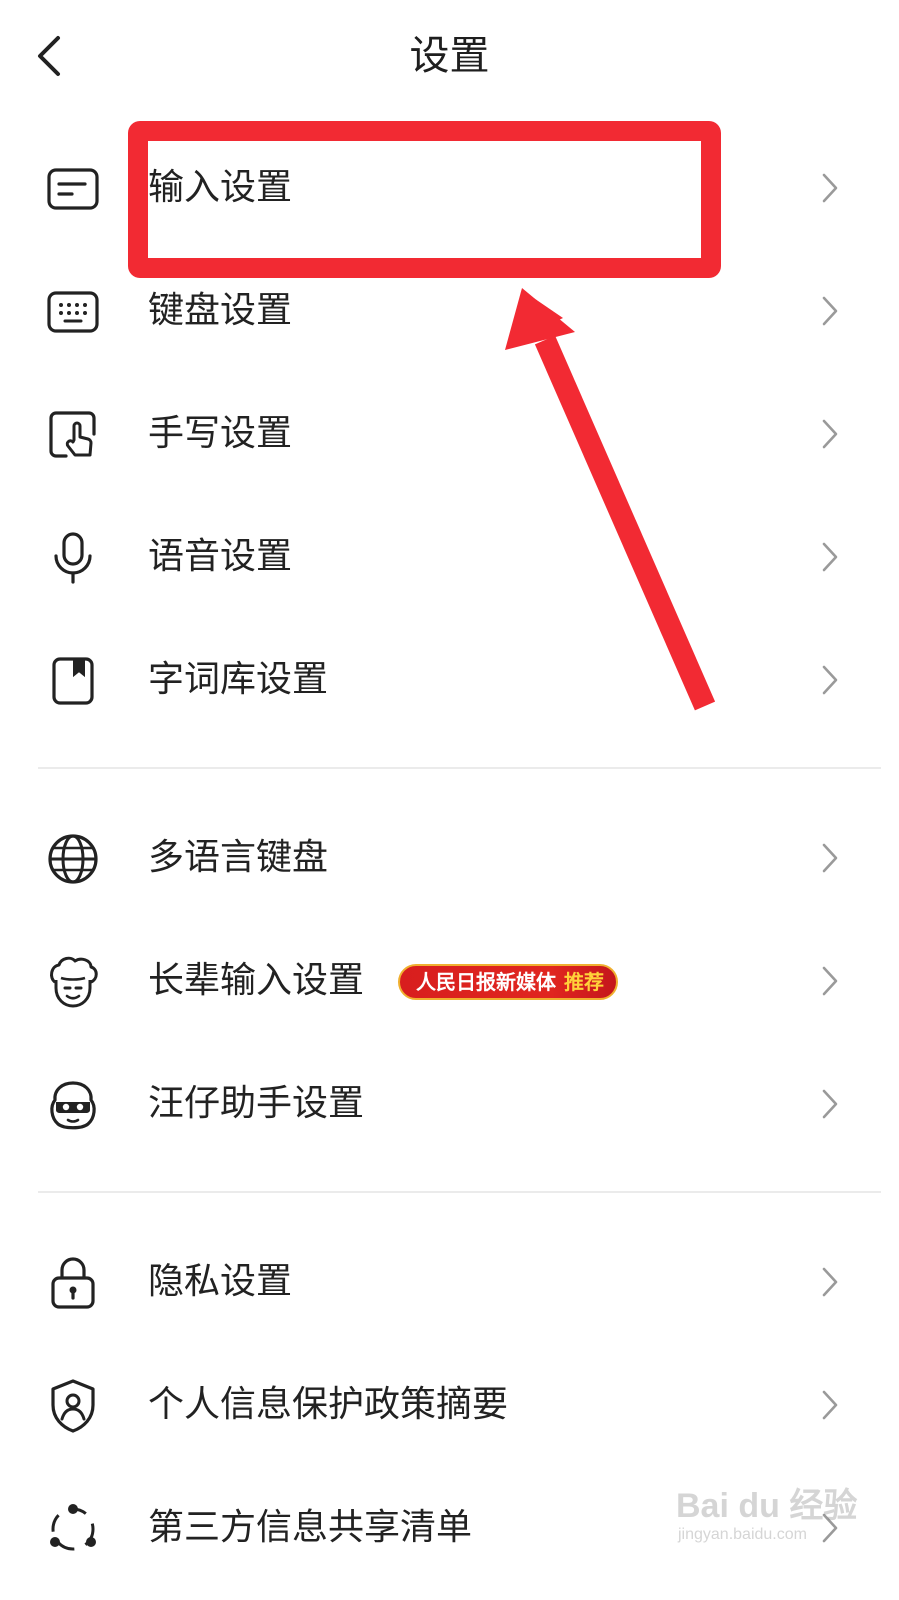 The image size is (899, 1600). Describe the element at coordinates (486, 982) in the screenshot. I see `badge-source-text: 人民日报新媒体` at that location.